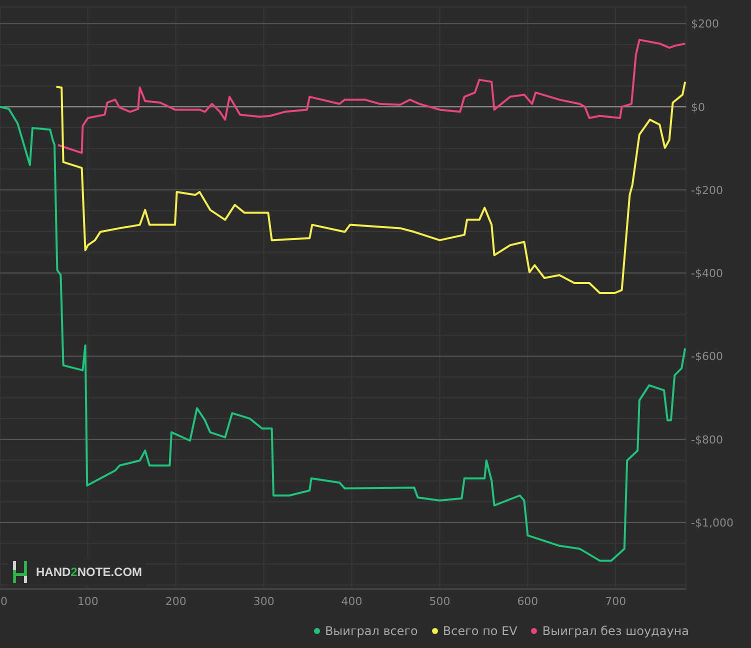 This screenshot has height=648, width=751. Describe the element at coordinates (527, 601) in the screenshot. I see `axis-label: 600` at that location.